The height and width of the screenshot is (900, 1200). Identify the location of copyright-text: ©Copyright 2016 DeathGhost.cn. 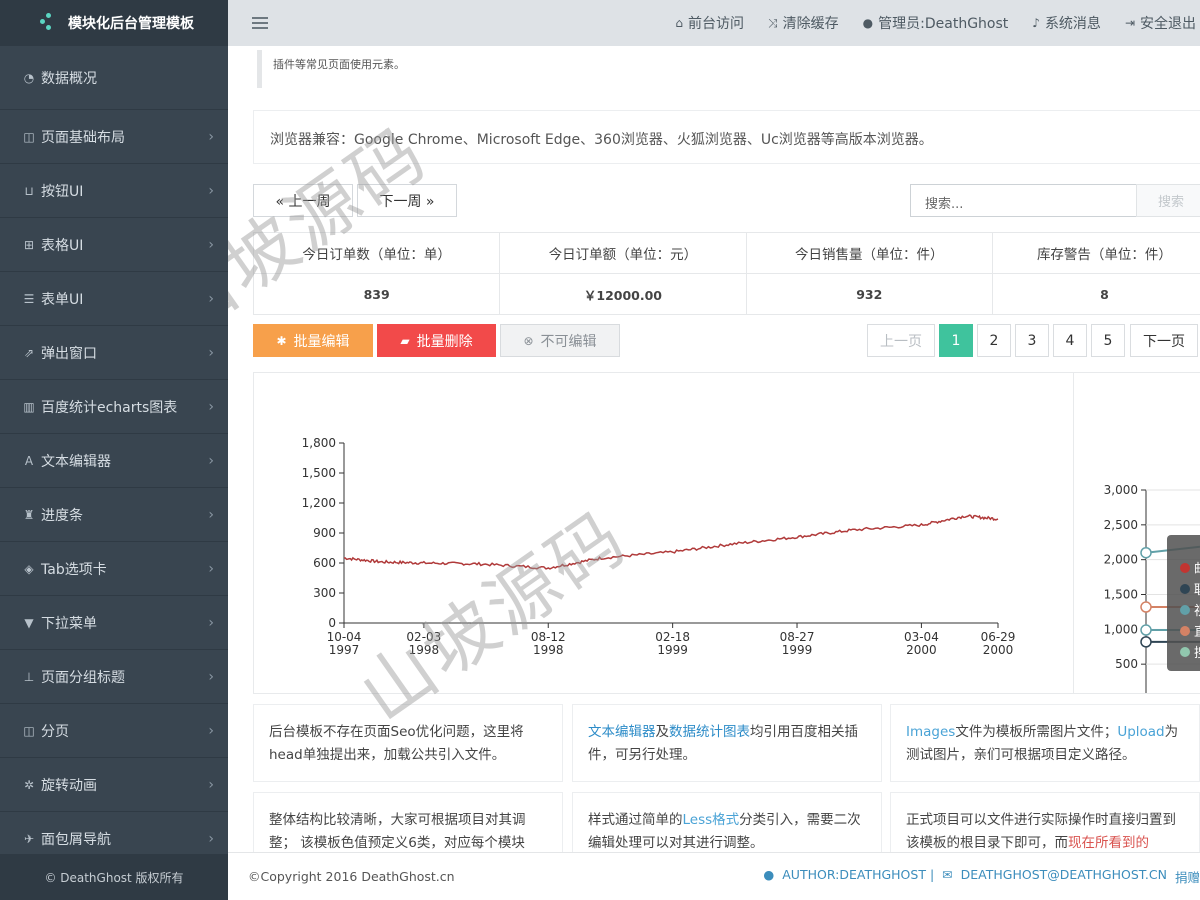
(351, 876).